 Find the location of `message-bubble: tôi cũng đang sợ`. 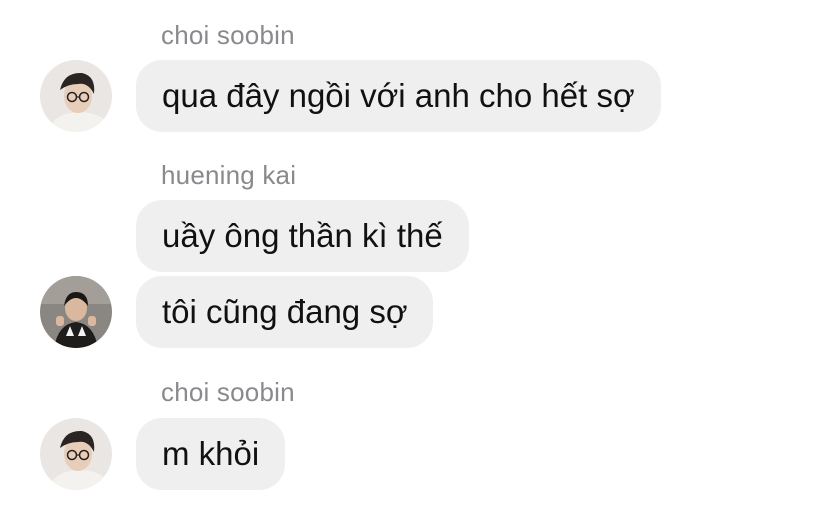

message-bubble: tôi cũng đang sợ is located at coordinates (285, 312).